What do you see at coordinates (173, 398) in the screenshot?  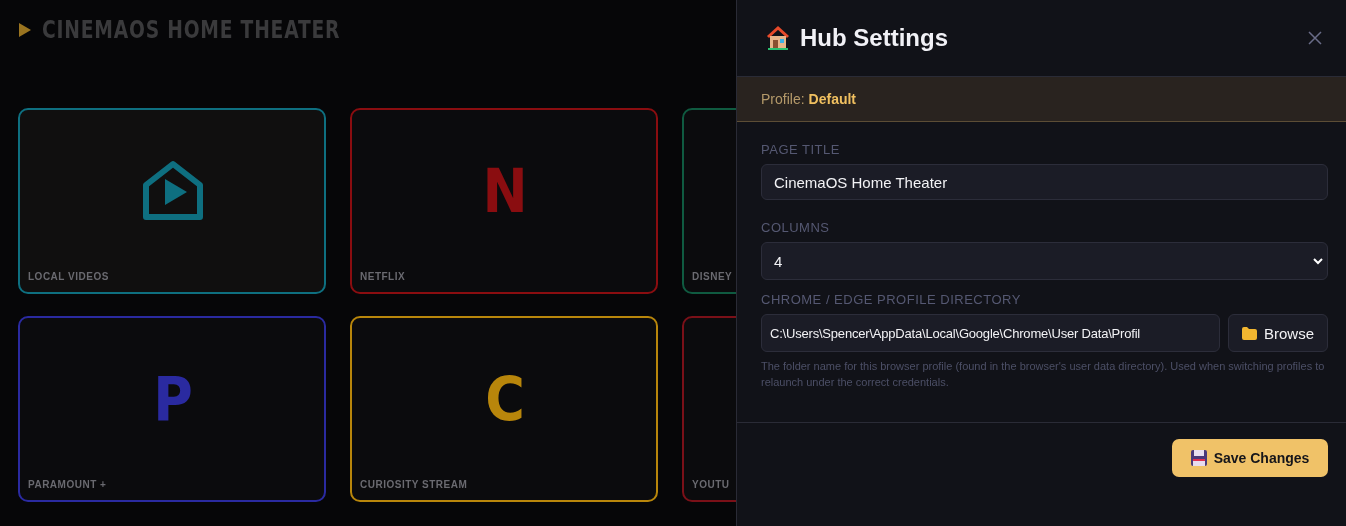 I see `logo-letter: P` at bounding box center [173, 398].